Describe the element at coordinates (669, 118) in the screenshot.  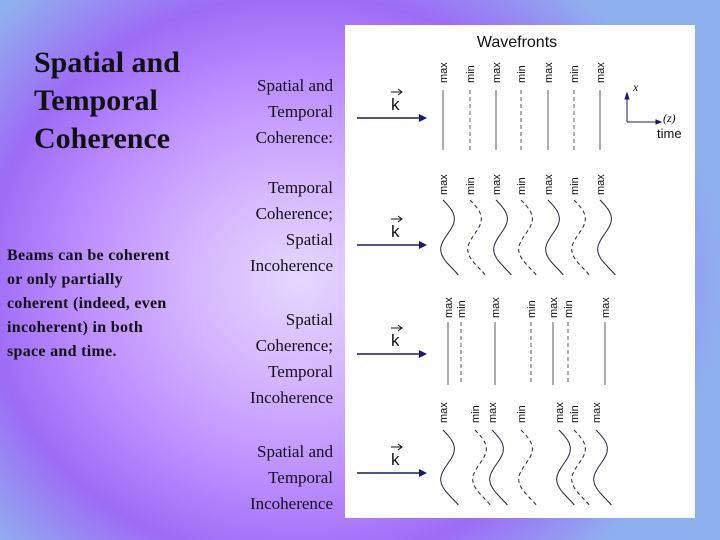
I see `axis-z-label: (z)` at that location.